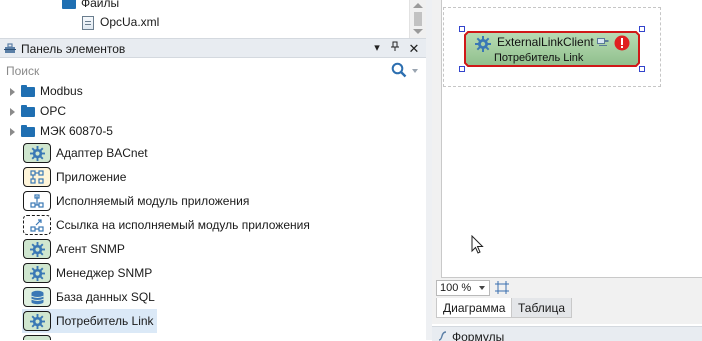 This screenshot has height=341, width=702. I want to click on group-opc: OPC, so click(33, 111).